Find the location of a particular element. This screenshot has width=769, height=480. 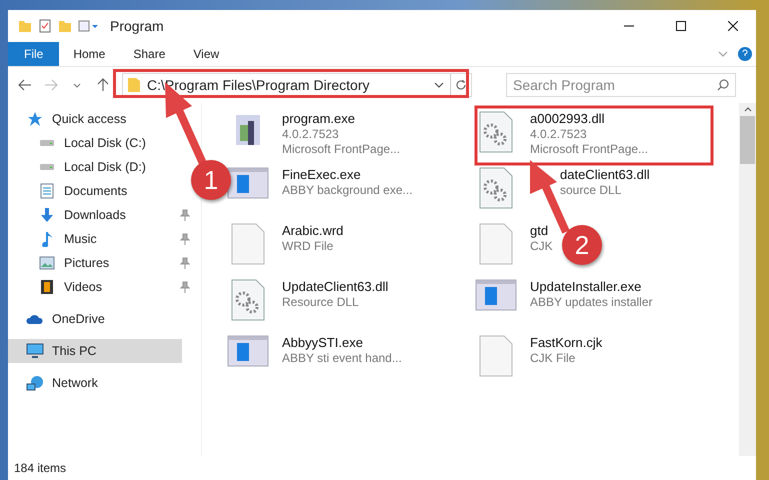

ribbon-tab: View is located at coordinates (206, 54).